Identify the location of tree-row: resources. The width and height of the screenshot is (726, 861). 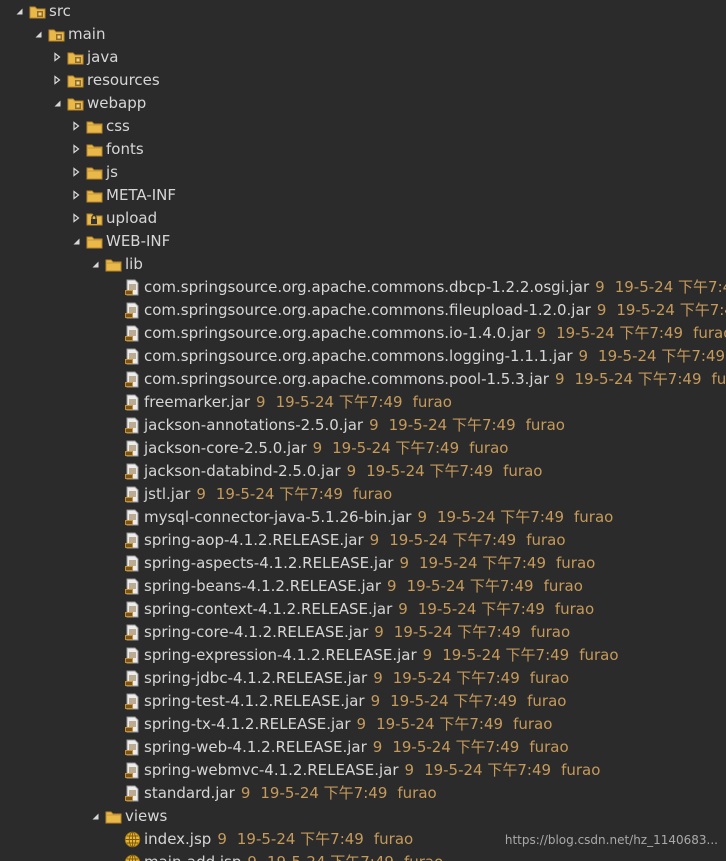
(363, 80).